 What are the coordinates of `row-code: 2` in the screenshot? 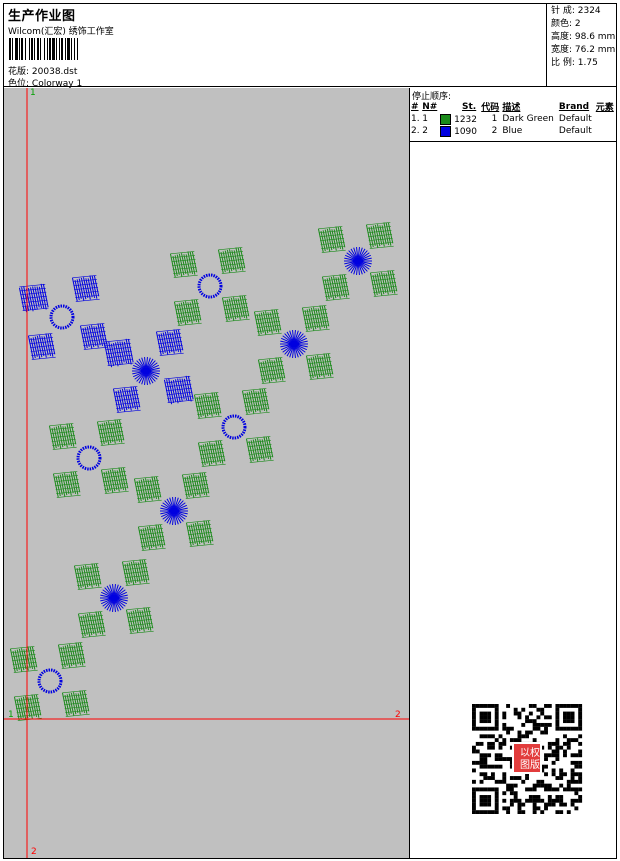 It's located at (494, 131).